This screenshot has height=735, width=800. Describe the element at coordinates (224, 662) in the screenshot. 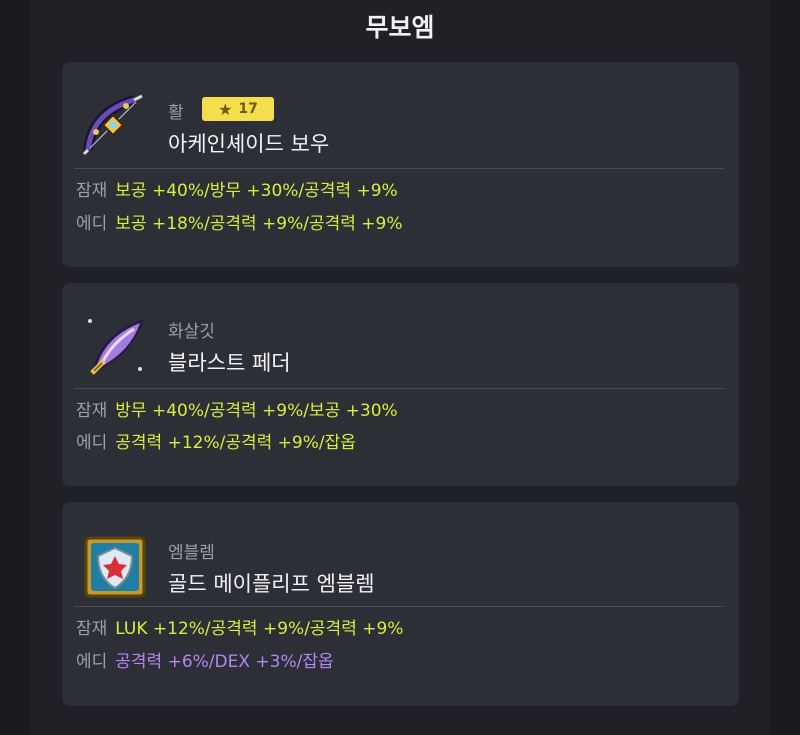

I see `additional-value: 공격력 +6%/DEX +3%/잡옵` at that location.